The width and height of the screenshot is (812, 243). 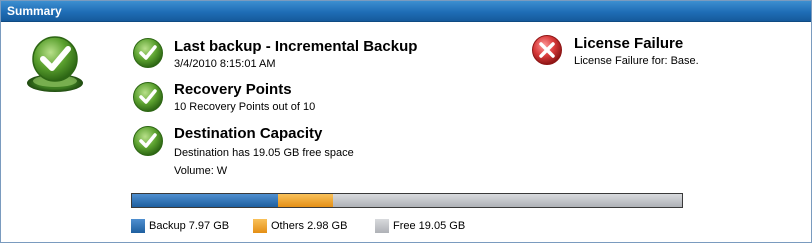 I want to click on destination-capacity-heading: Destination Capacity, so click(x=248, y=133).